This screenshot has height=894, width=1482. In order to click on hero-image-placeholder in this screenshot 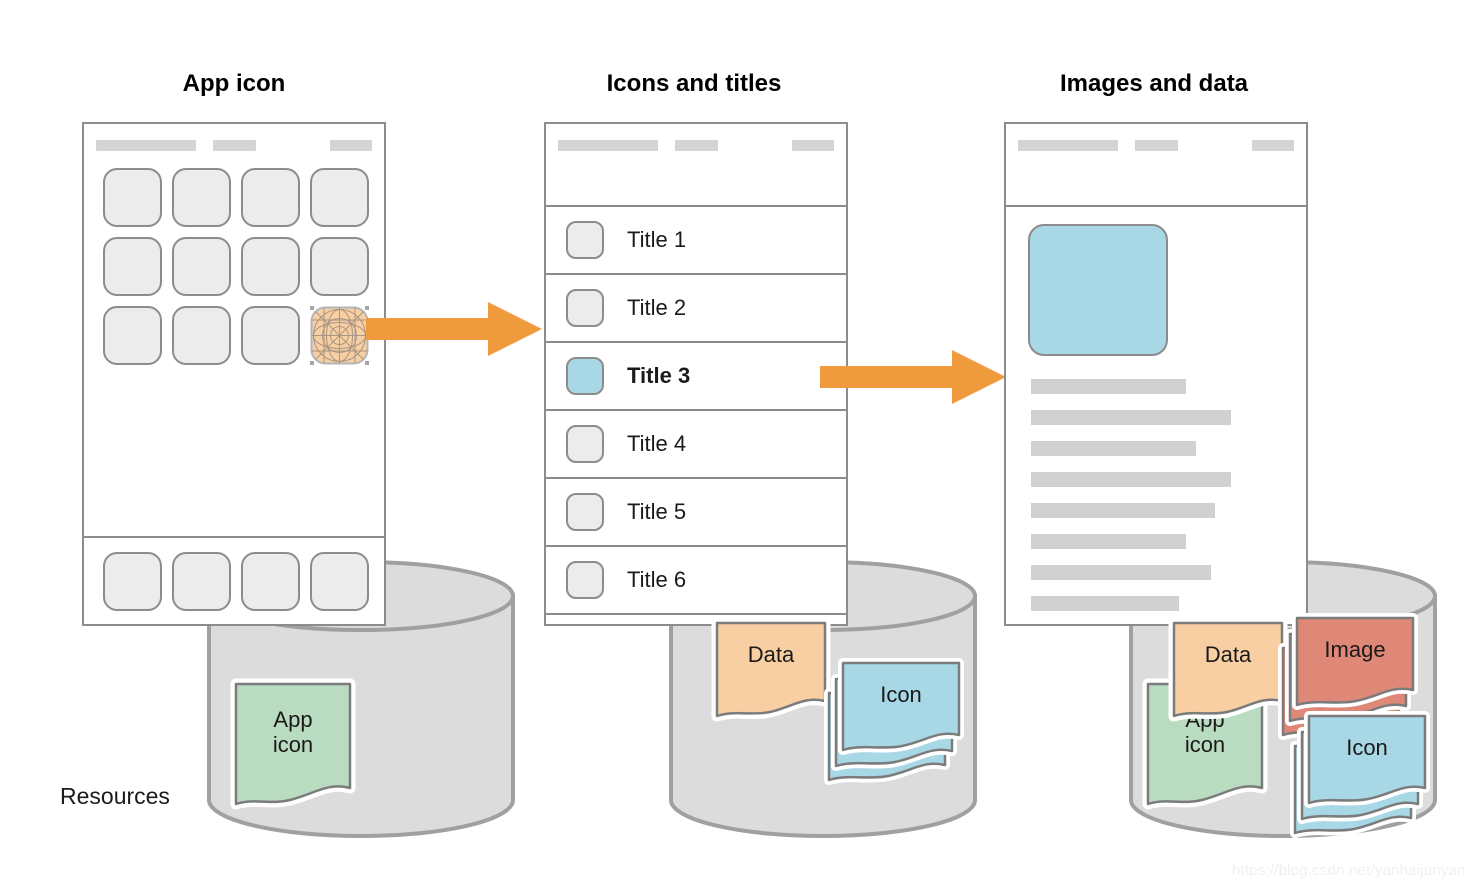, I will do `click(1098, 290)`.